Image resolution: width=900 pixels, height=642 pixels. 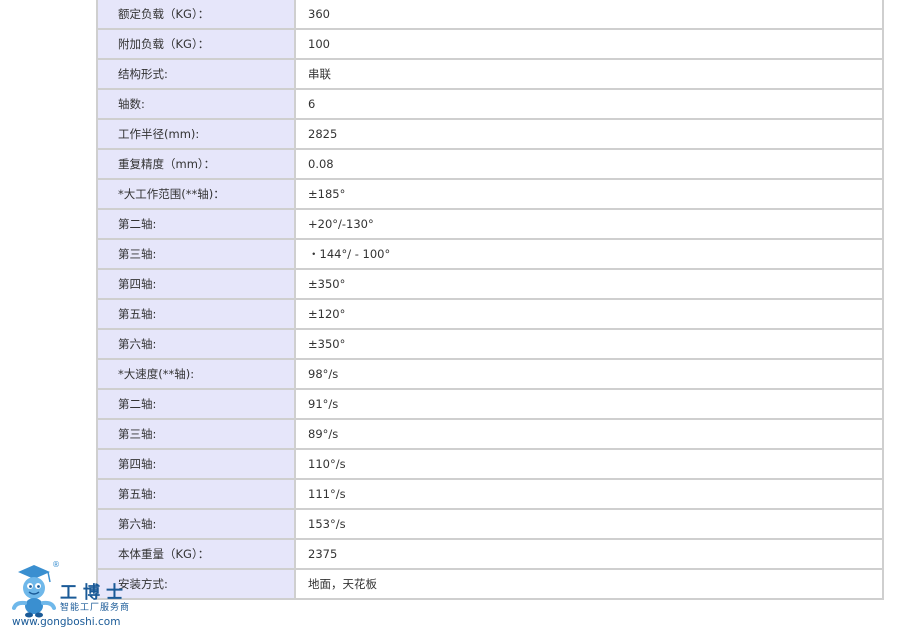 What do you see at coordinates (589, 555) in the screenshot?
I see `spec-value: 2375` at bounding box center [589, 555].